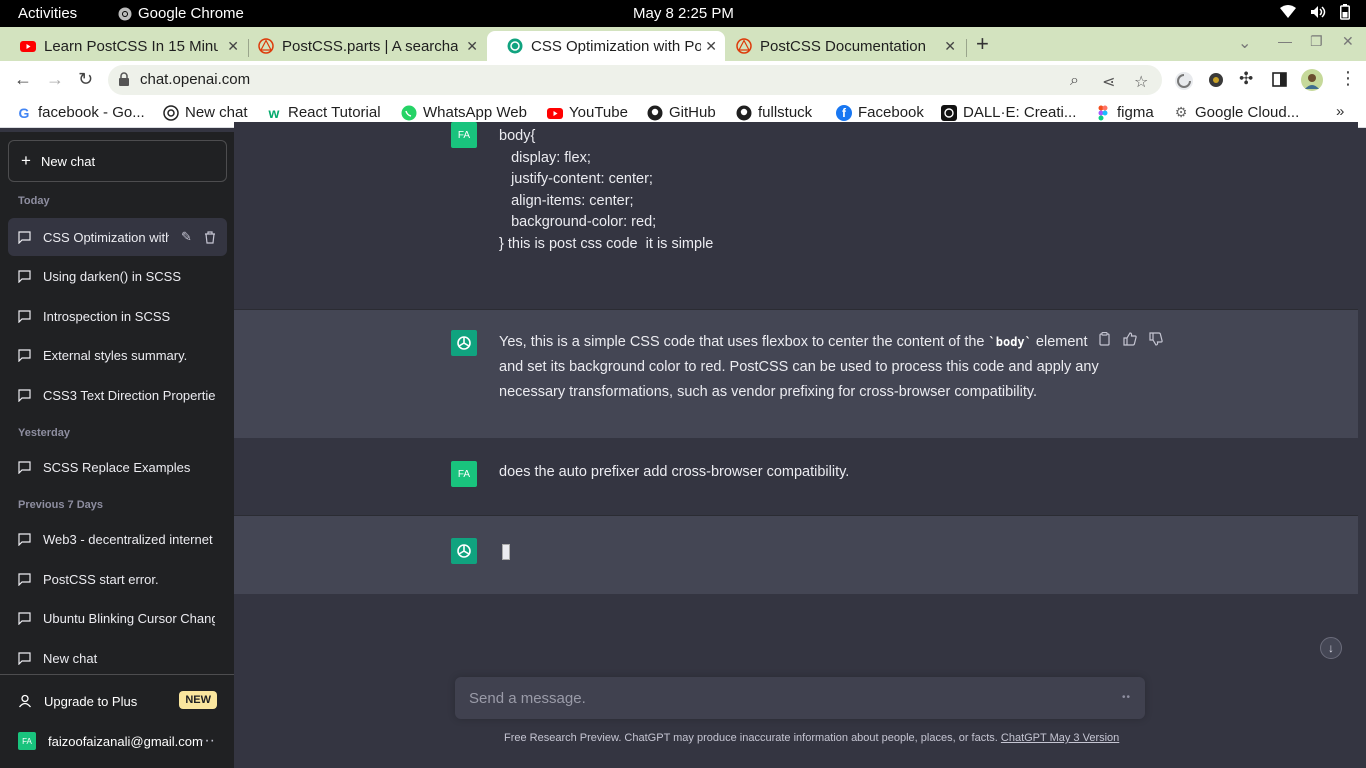 Image resolution: width=1366 pixels, height=768 pixels. I want to click on system-tray, so click(1315, 12).